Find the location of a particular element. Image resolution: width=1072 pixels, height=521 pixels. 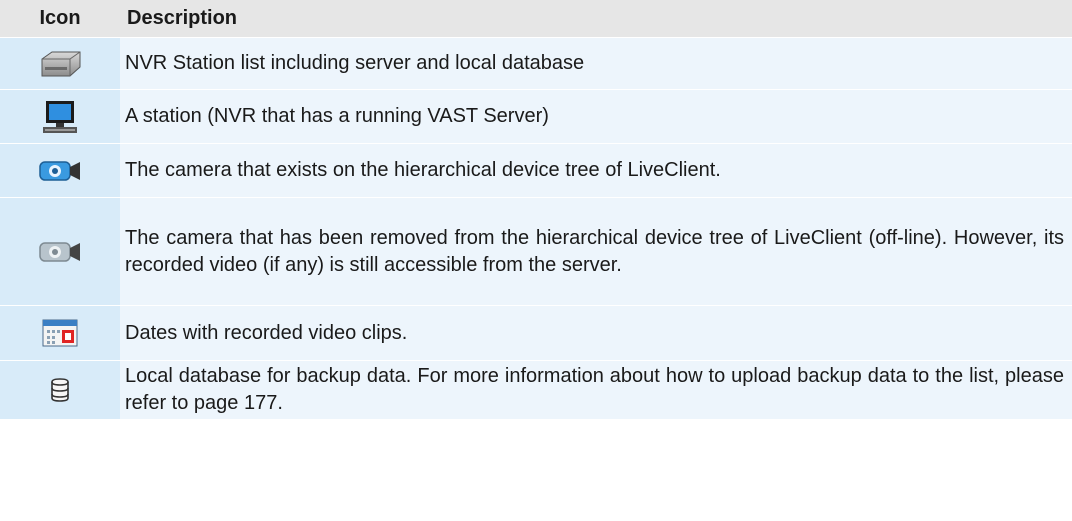

database-icon is located at coordinates (60, 389).